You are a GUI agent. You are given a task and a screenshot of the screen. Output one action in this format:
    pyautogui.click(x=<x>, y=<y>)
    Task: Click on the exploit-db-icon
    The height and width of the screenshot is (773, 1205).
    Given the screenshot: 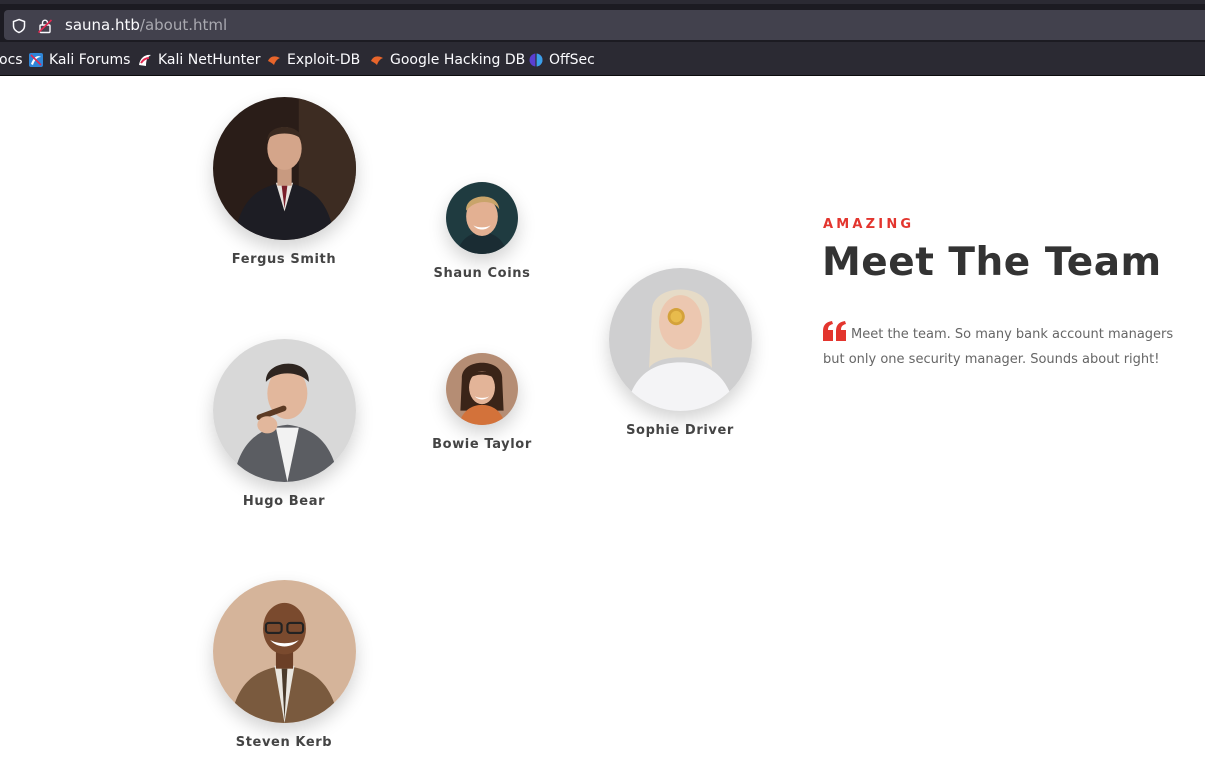 What is the action you would take?
    pyautogui.click(x=274, y=60)
    